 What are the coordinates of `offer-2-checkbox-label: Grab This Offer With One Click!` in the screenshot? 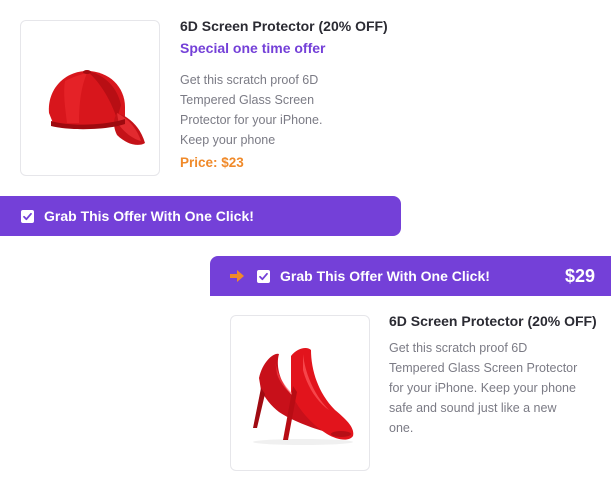 It's located at (385, 276).